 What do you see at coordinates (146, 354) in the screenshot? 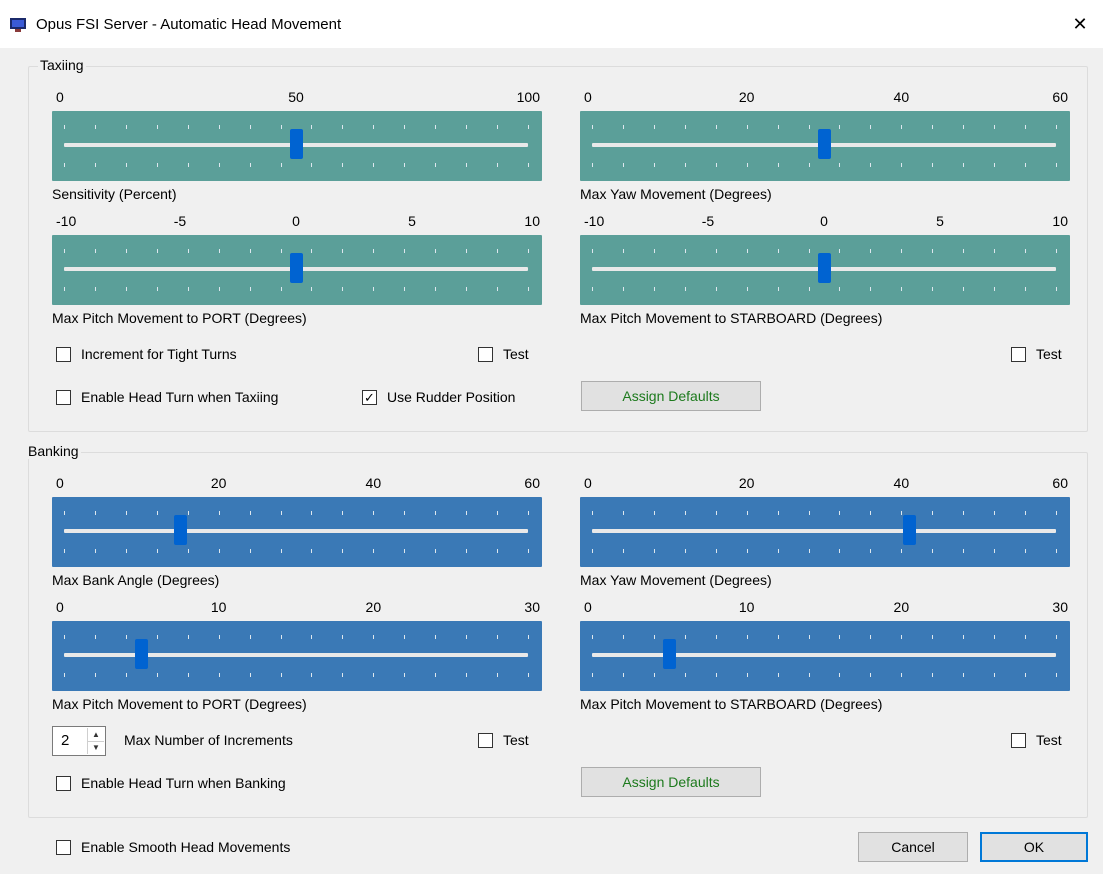
I see `increment-tight-turns-checkbox: Increment for Tight Turns` at bounding box center [146, 354].